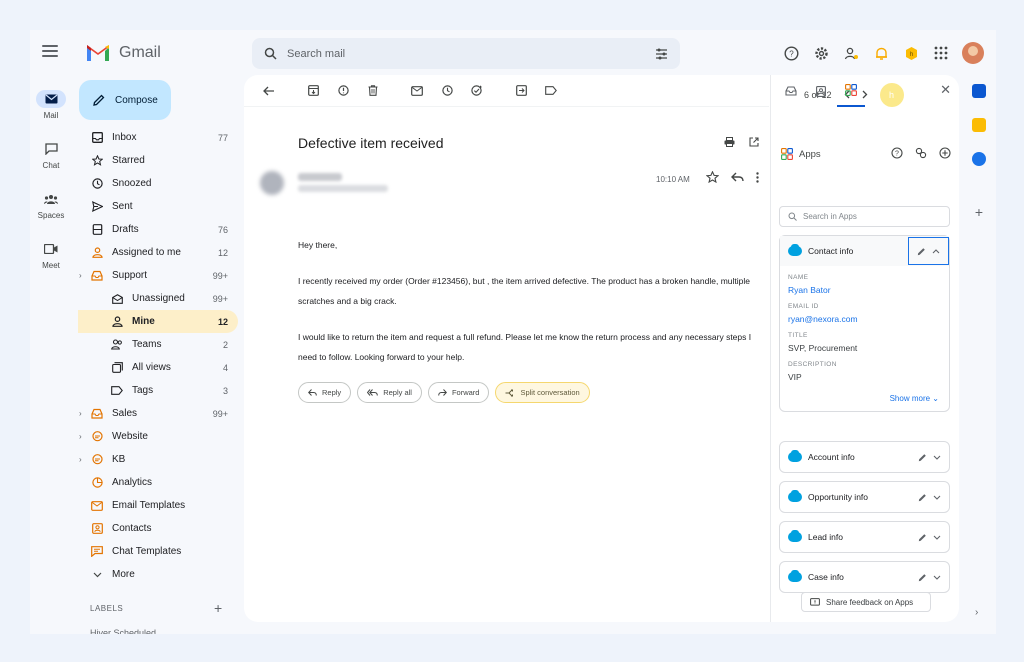 The image size is (1024, 662). I want to click on sidebar-item-mine: Mine 12, so click(158, 321).